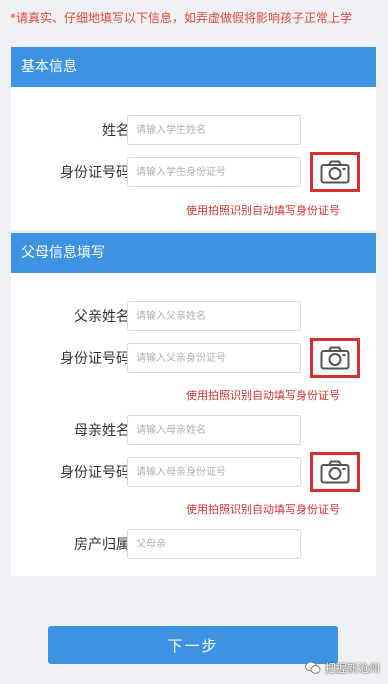 This screenshot has height=684, width=388. I want to click on mother-id-label: 身份证号码, so click(95, 473).